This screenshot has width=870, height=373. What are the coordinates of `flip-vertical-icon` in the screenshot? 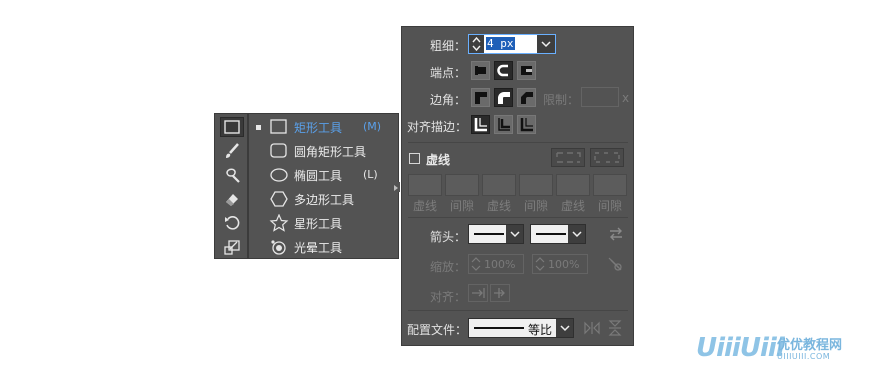 It's located at (615, 328).